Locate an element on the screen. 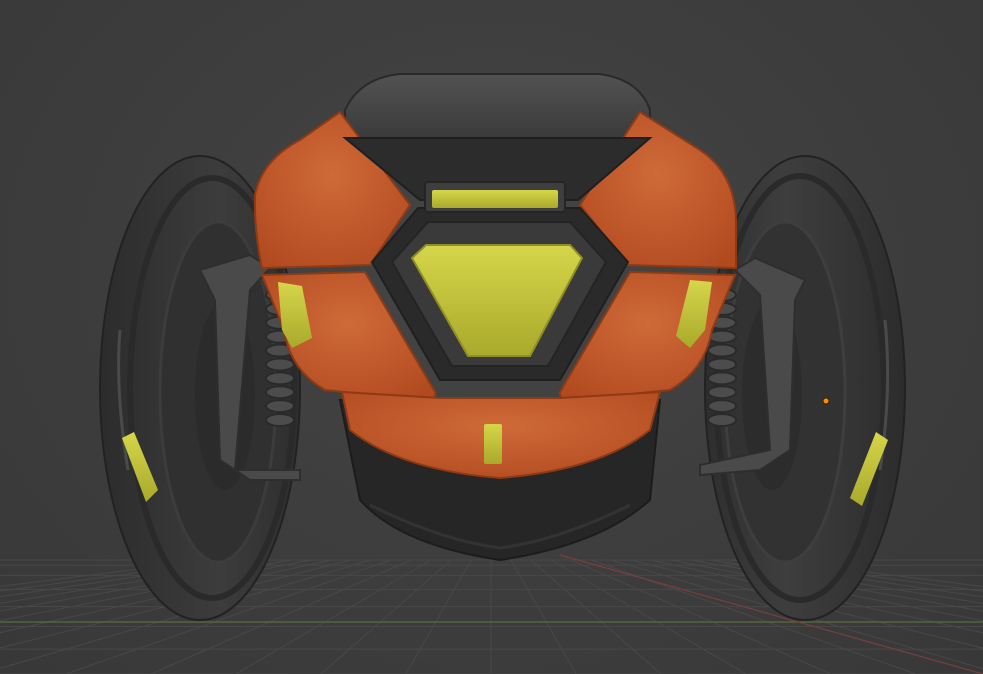 This screenshot has height=674, width=983. chin-light is located at coordinates (493, 444).